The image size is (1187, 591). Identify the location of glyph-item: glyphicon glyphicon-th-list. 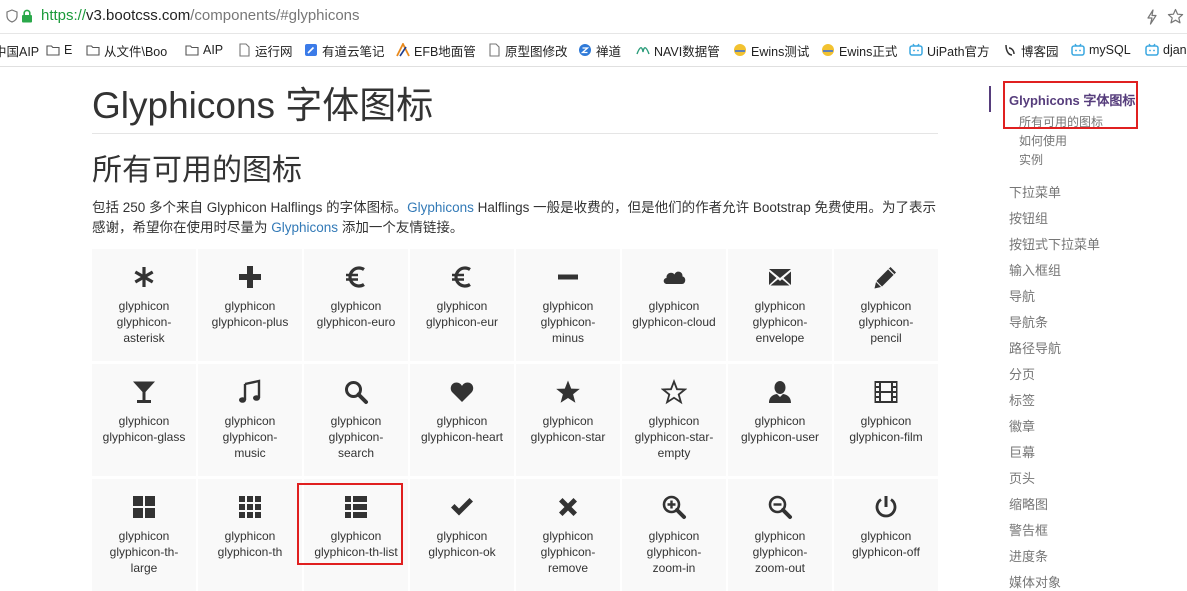
(356, 535).